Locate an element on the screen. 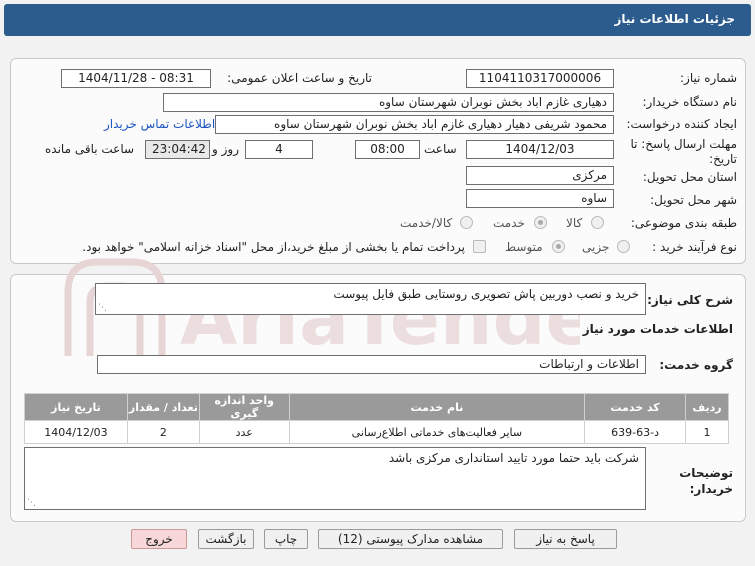 The image size is (755, 566). buyer-contact-link: اطلاعات تماس خریدار is located at coordinates (159, 124).